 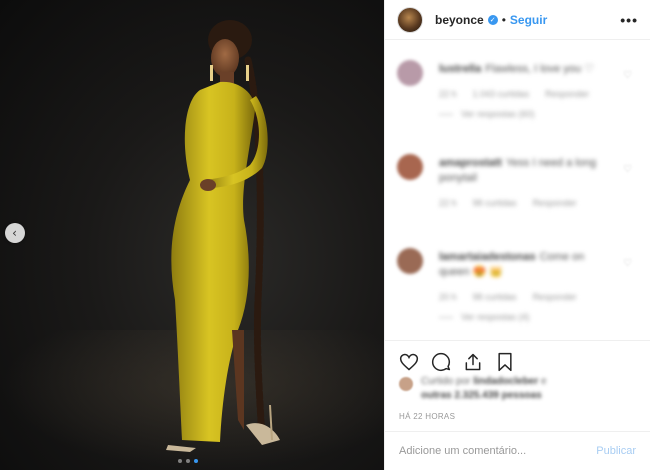 I want to click on view-replies: Ver respostas (4), so click(x=526, y=317).